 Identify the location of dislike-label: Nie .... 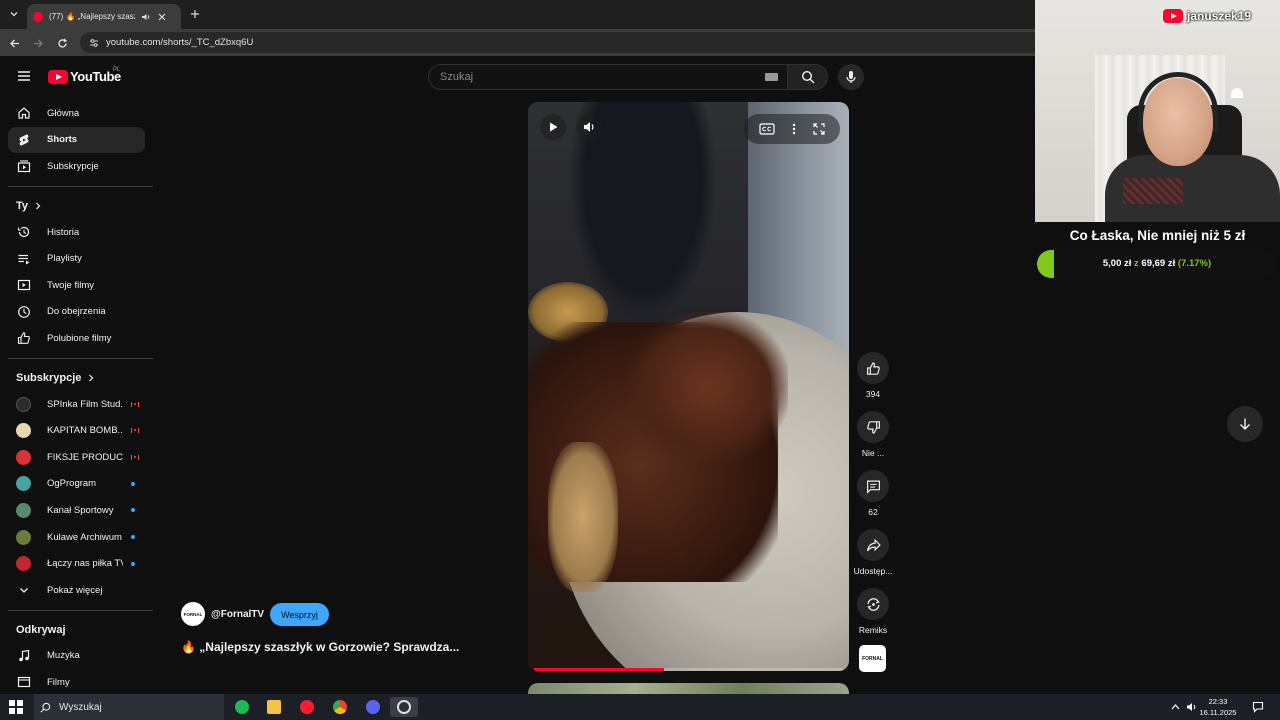
(873, 453).